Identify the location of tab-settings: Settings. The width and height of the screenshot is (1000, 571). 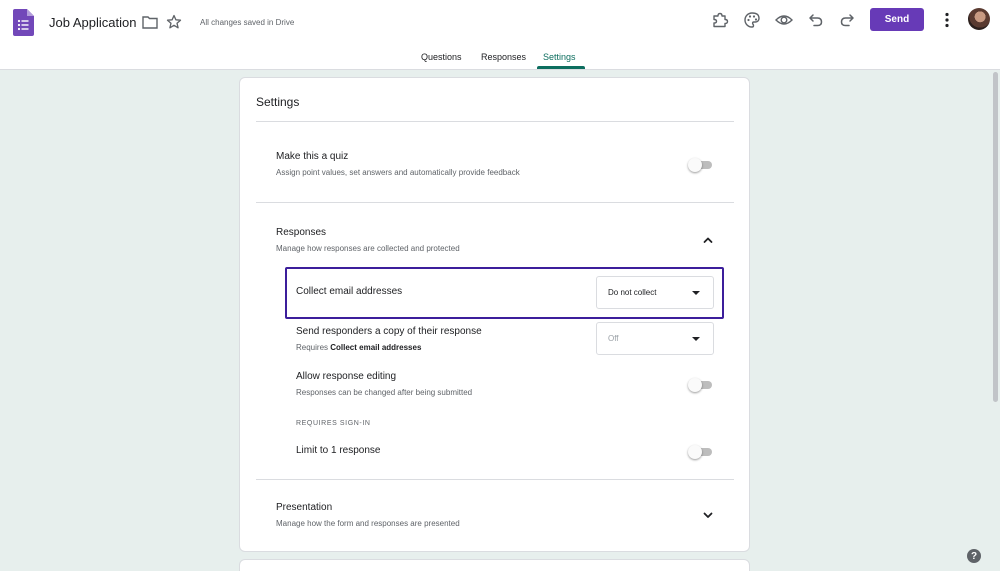
(559, 57).